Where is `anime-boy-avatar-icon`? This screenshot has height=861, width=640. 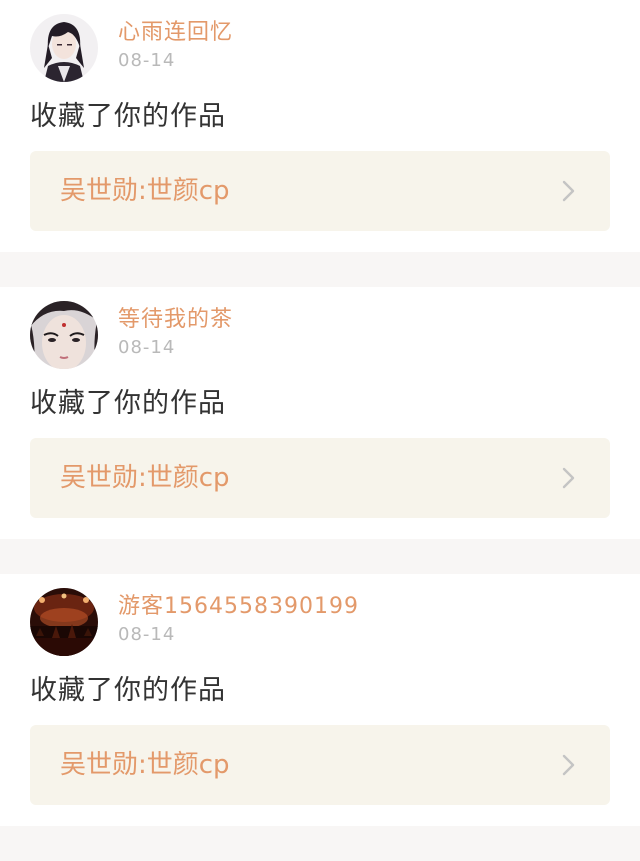
anime-boy-avatar-icon is located at coordinates (64, 48).